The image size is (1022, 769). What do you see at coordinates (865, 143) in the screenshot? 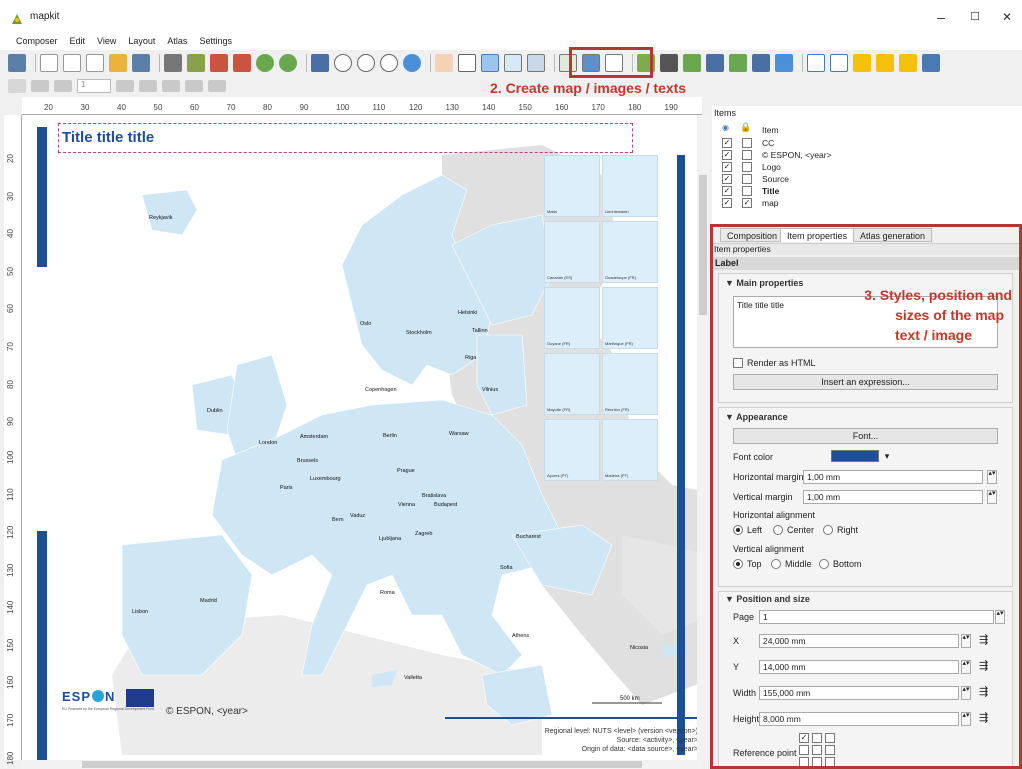
I see `item-row: ✓ CC` at bounding box center [865, 143].